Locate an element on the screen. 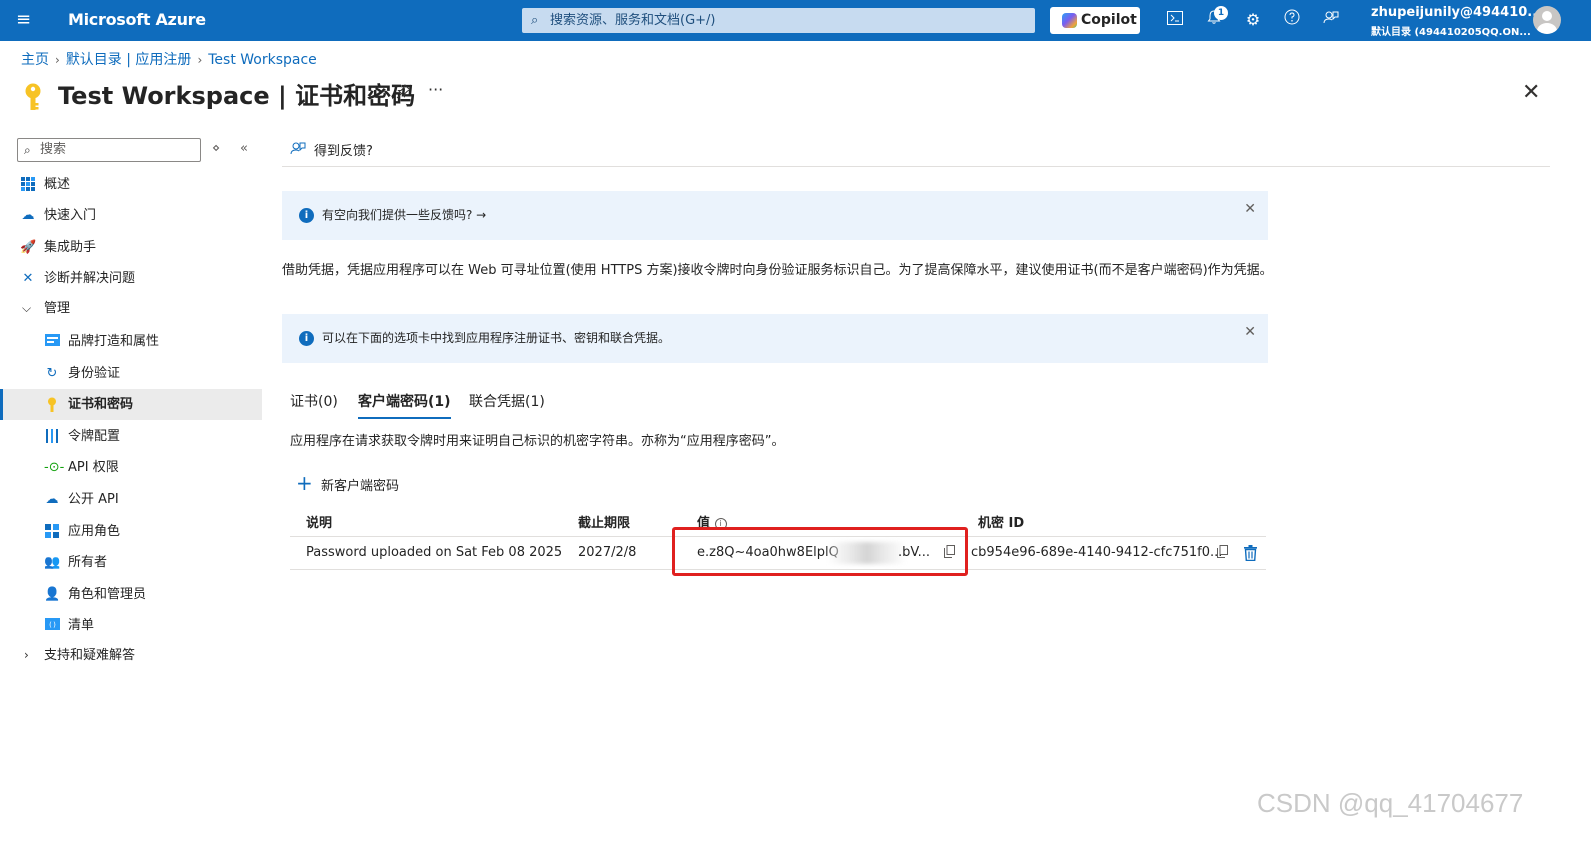 This screenshot has height=845, width=1591. sidebar-group-support: › 支持和疑难解答 is located at coordinates (131, 655).